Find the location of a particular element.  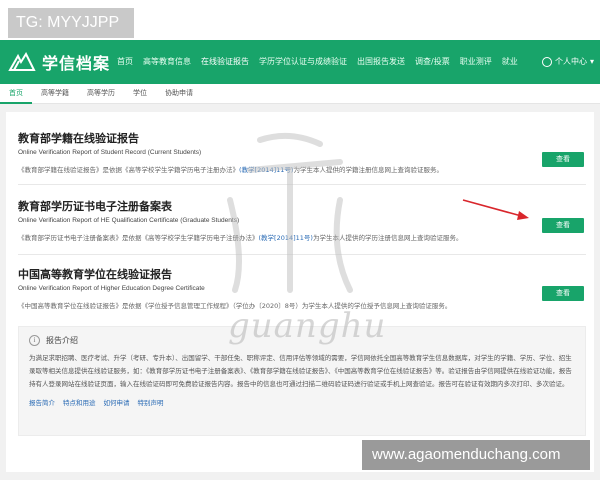

report-intro-title: 报告介绍 is located at coordinates (62, 340).